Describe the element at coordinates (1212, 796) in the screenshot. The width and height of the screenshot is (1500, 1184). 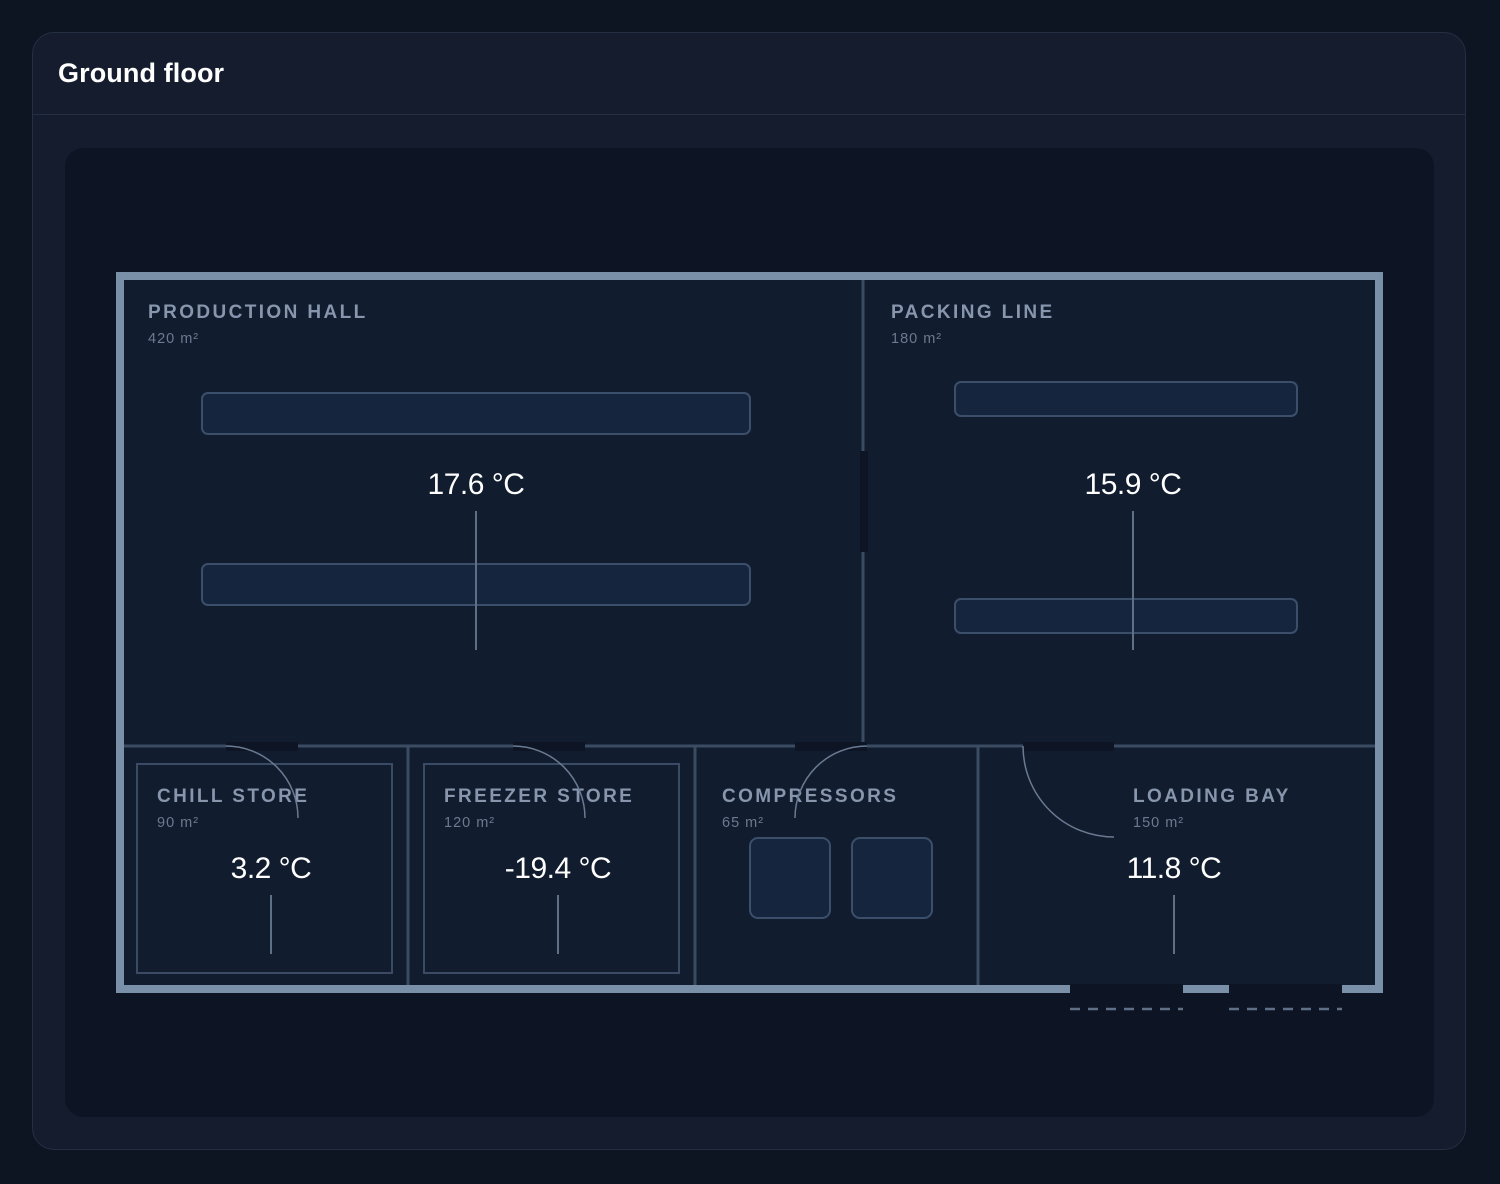
I see `room-name: LOADING BAY` at that location.